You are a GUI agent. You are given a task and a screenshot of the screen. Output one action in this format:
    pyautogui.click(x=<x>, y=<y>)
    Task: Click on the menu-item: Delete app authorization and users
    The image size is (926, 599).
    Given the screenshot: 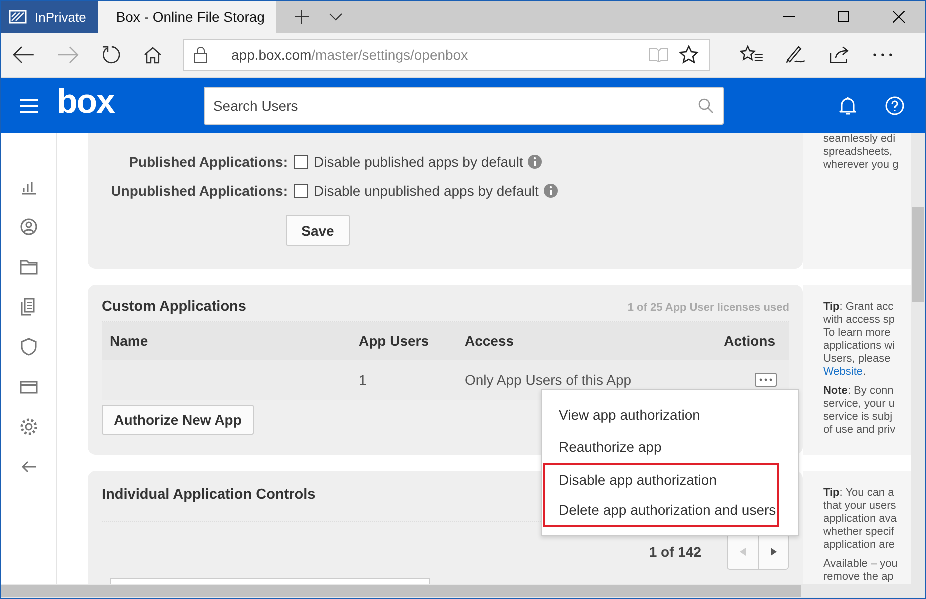 What is the action you would take?
    pyautogui.click(x=661, y=511)
    